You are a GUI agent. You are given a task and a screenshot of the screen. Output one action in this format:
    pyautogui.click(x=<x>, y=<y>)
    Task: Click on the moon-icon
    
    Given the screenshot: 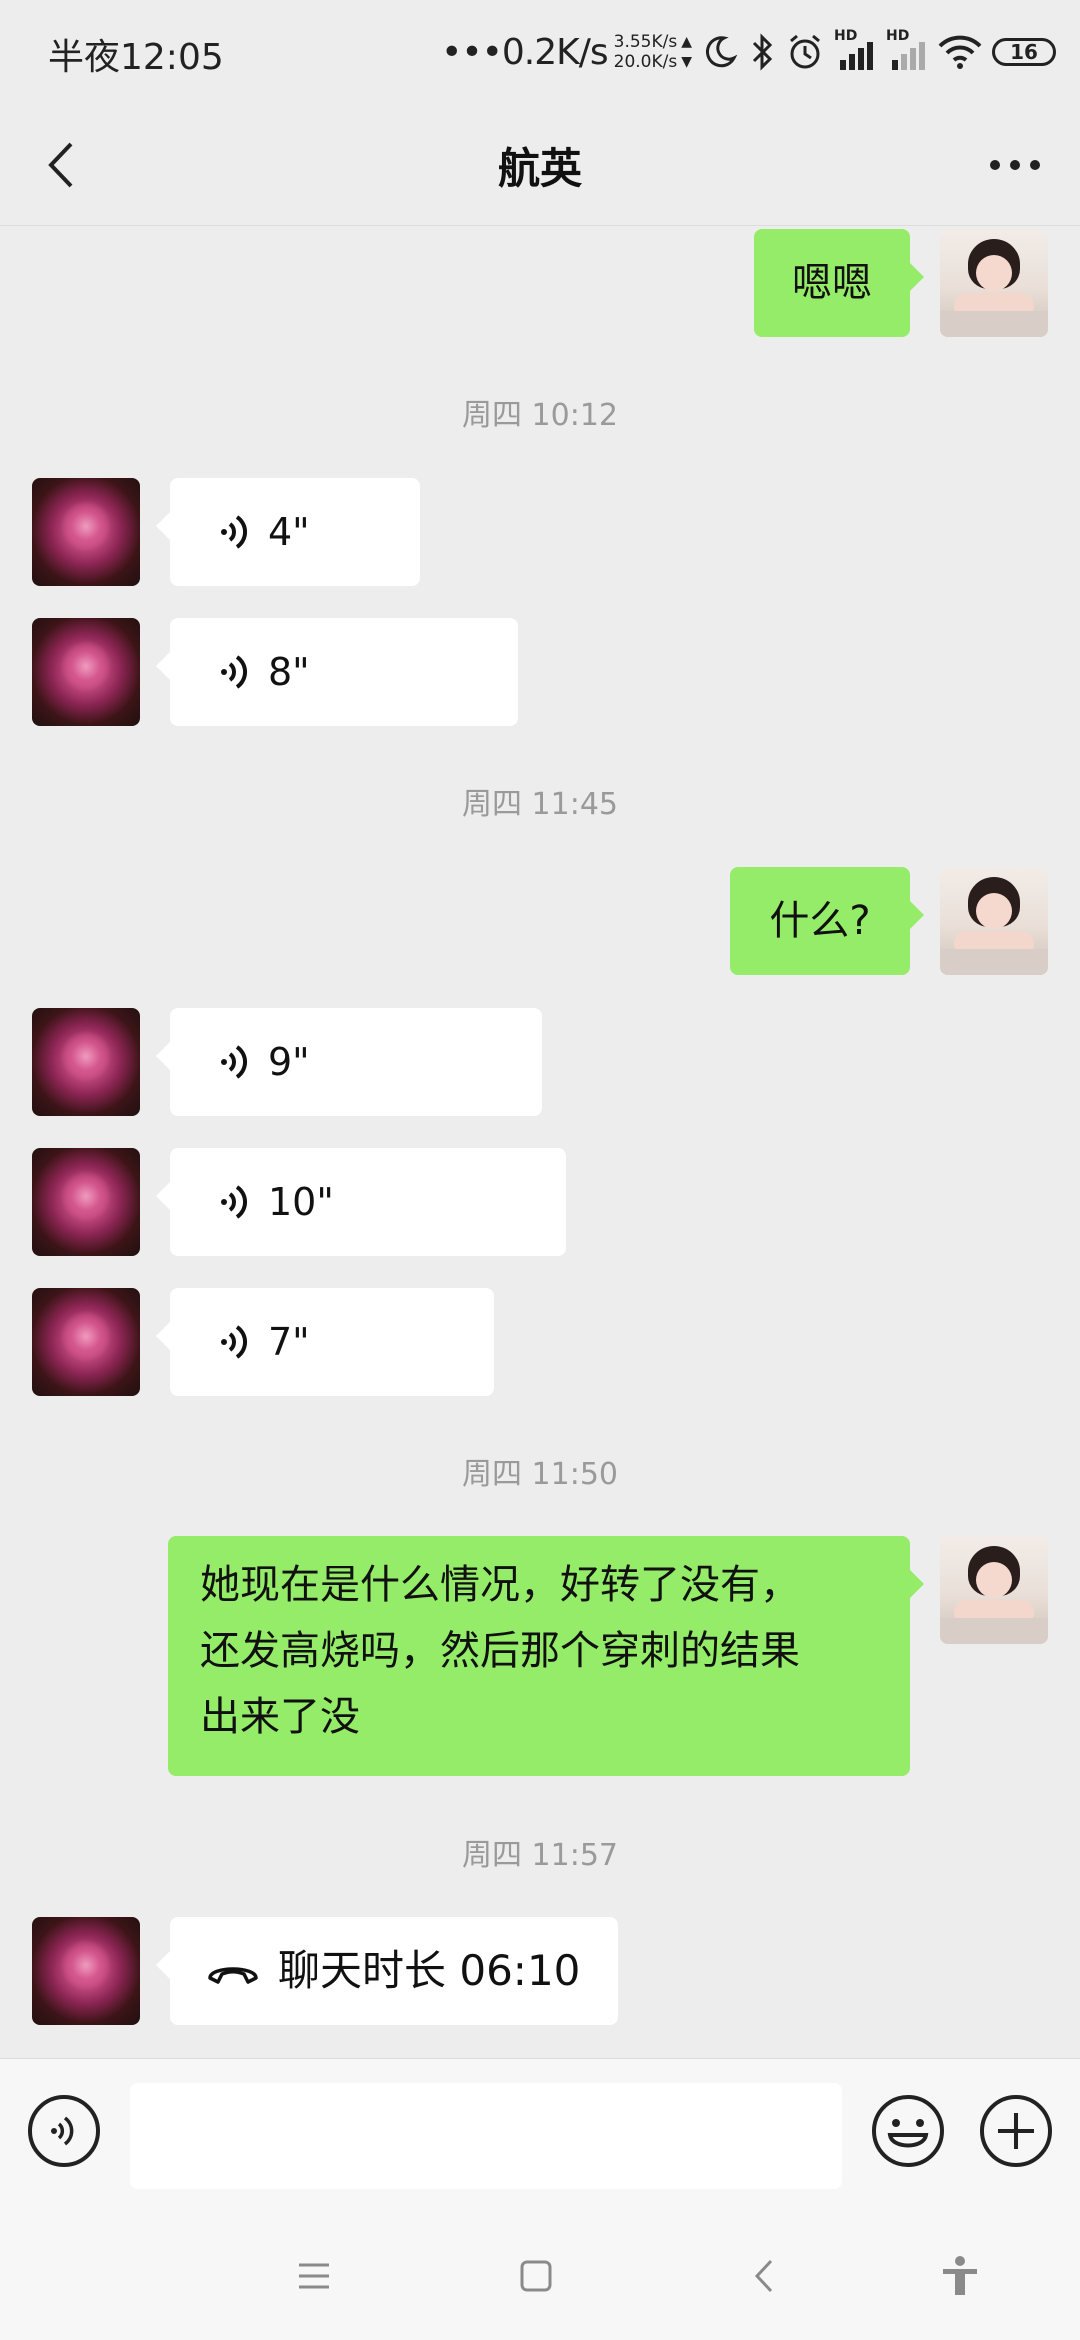 What is the action you would take?
    pyautogui.click(x=721, y=52)
    